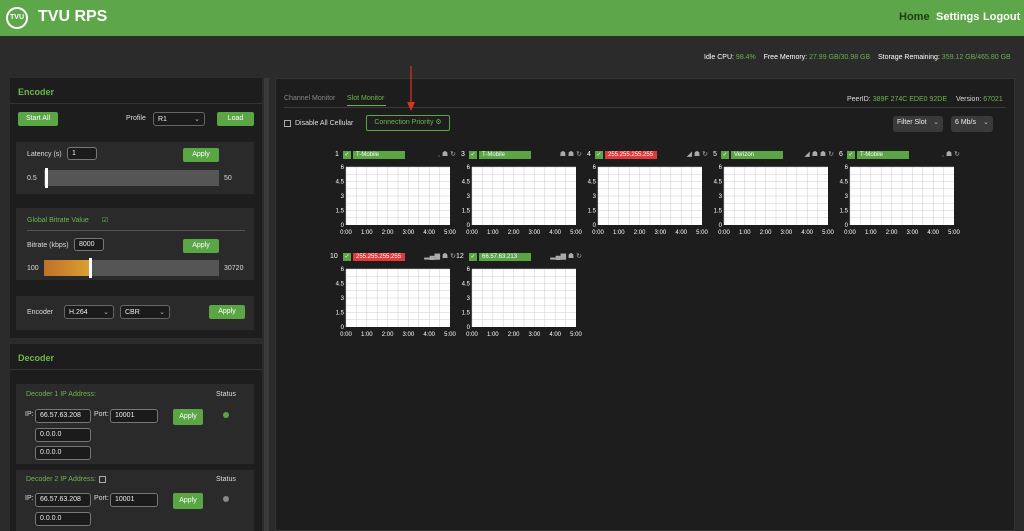 This screenshot has width=1024, height=531. What do you see at coordinates (408, 123) in the screenshot?
I see `connection-priority-button: Connection Priority ⚙` at bounding box center [408, 123].